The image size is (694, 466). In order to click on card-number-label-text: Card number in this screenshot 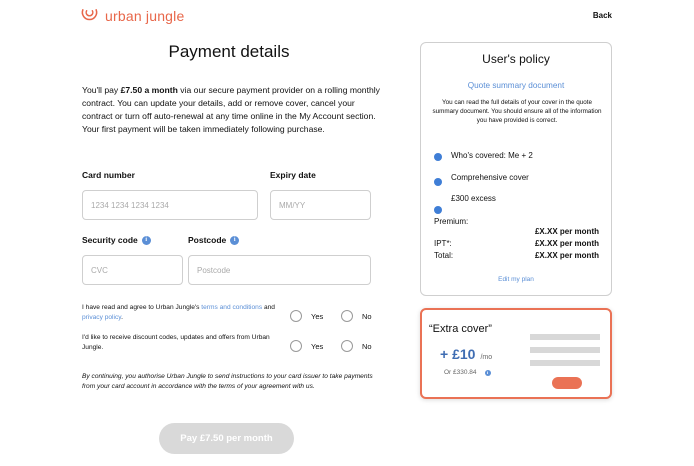, I will do `click(108, 175)`.